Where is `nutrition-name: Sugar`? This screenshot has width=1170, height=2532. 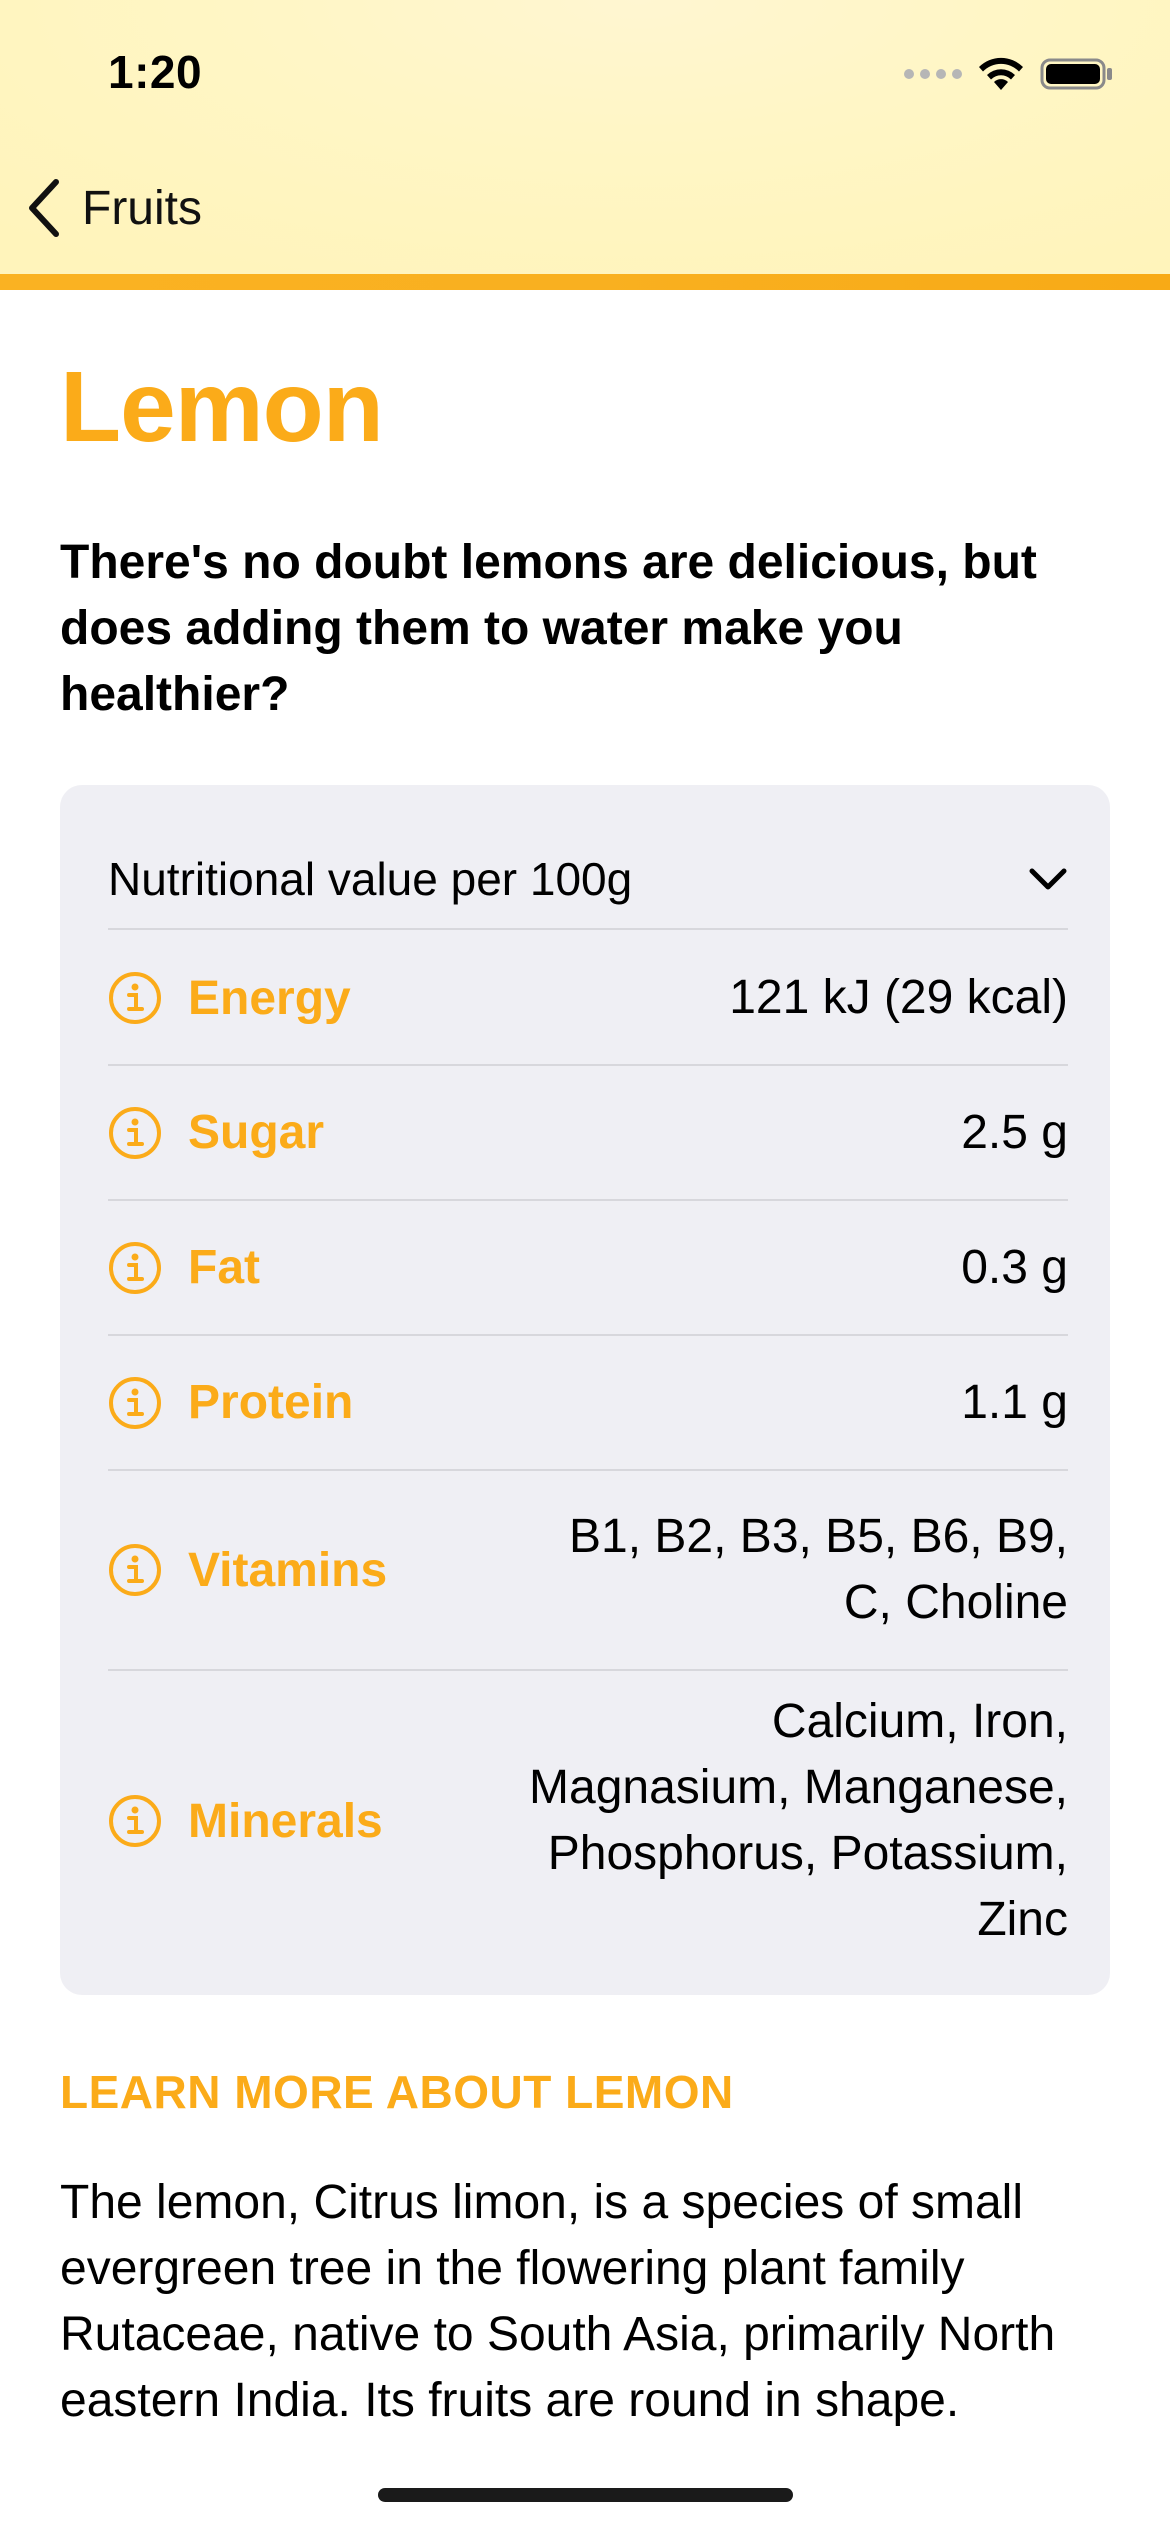
nutrition-name: Sugar is located at coordinates (256, 1132).